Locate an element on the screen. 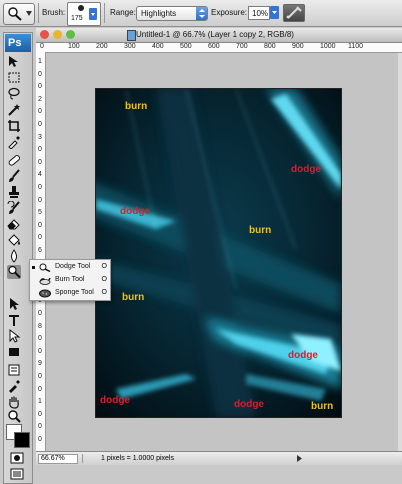 This screenshot has width=402, height=484. dodge-tool-flyout-menu: Dodge Tool O Burn Tool O Sponge Tool O is located at coordinates (70, 280).